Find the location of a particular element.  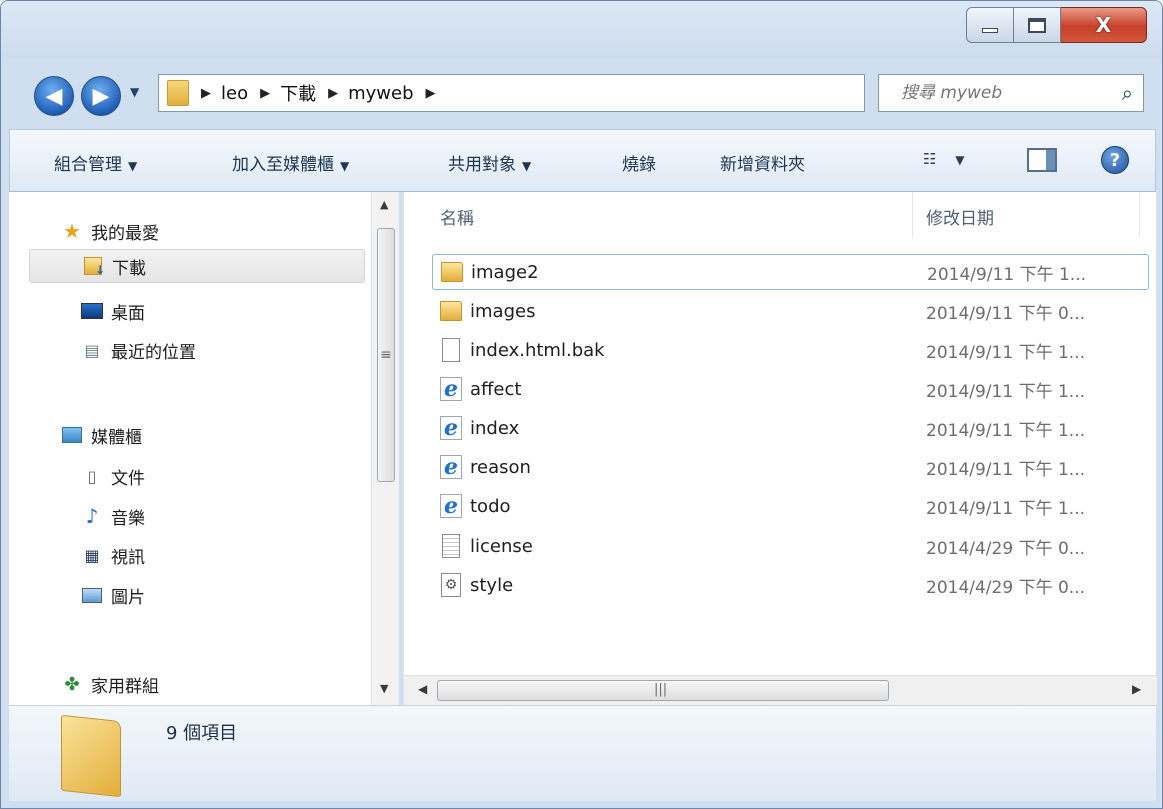

breadcrumb-downloads: 下載 is located at coordinates (298, 93).